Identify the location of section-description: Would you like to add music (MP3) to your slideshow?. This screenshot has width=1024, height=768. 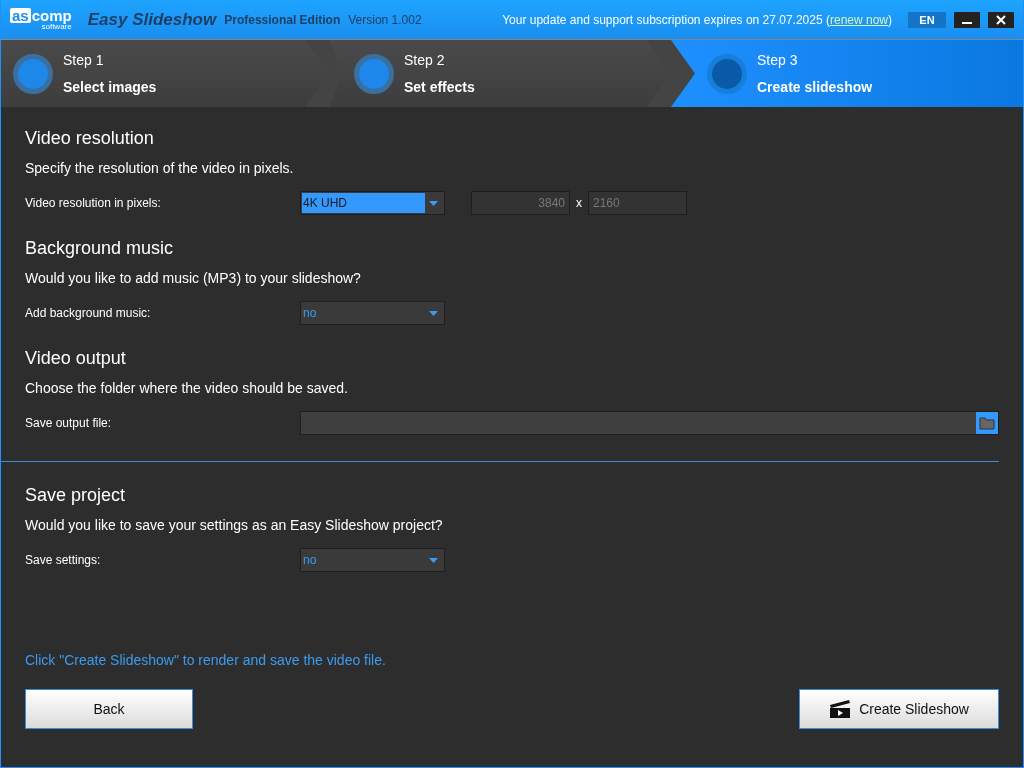
(193, 278).